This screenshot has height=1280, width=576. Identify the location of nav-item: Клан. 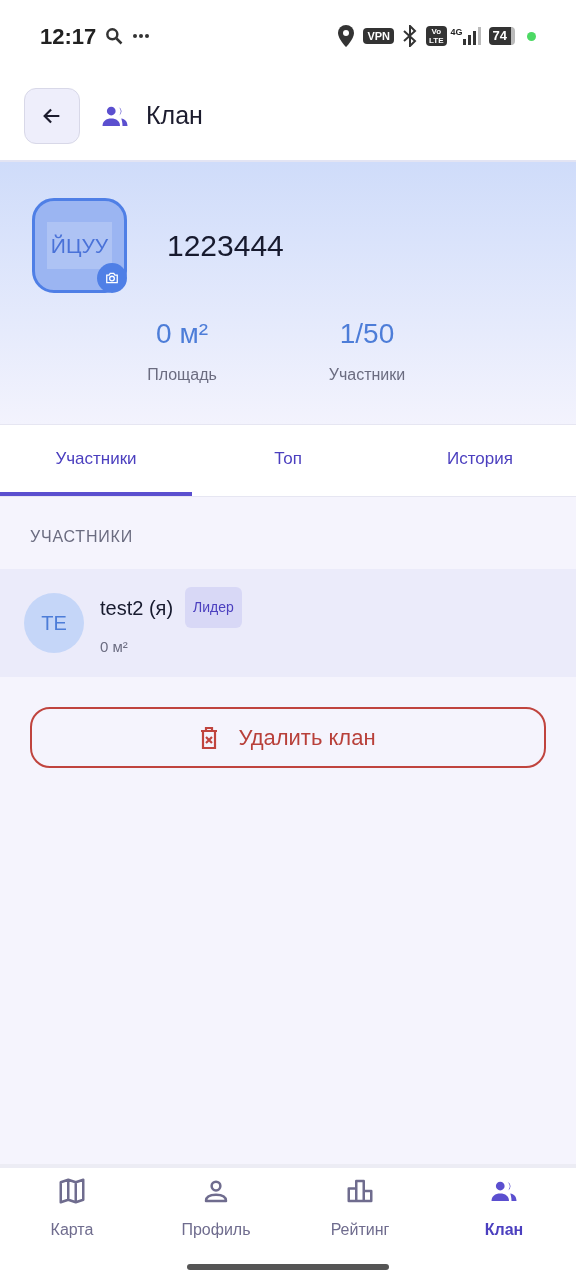
(504, 1224).